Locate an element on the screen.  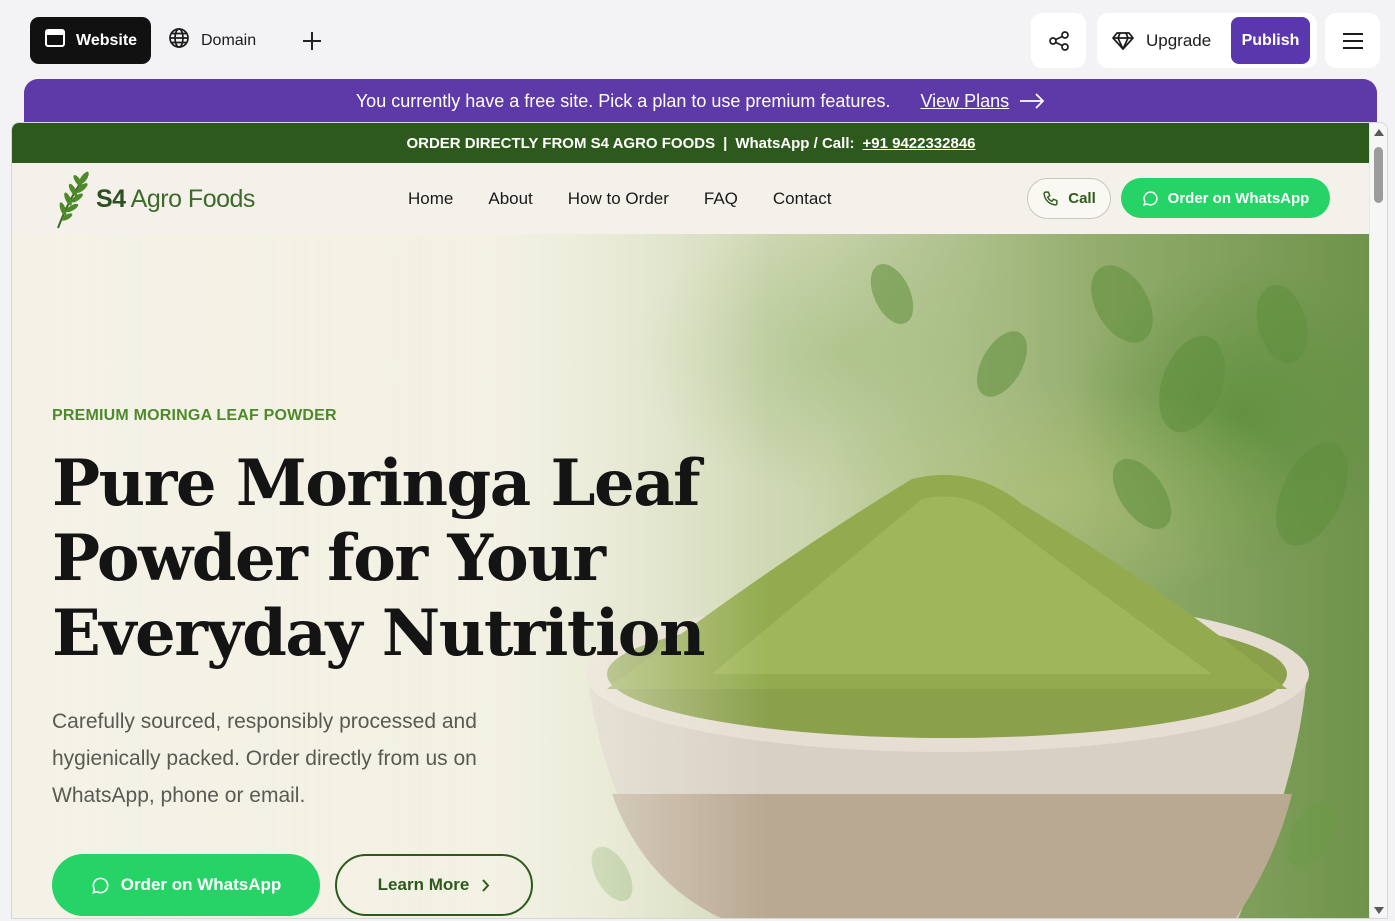
publish-button: Publish is located at coordinates (1270, 40).